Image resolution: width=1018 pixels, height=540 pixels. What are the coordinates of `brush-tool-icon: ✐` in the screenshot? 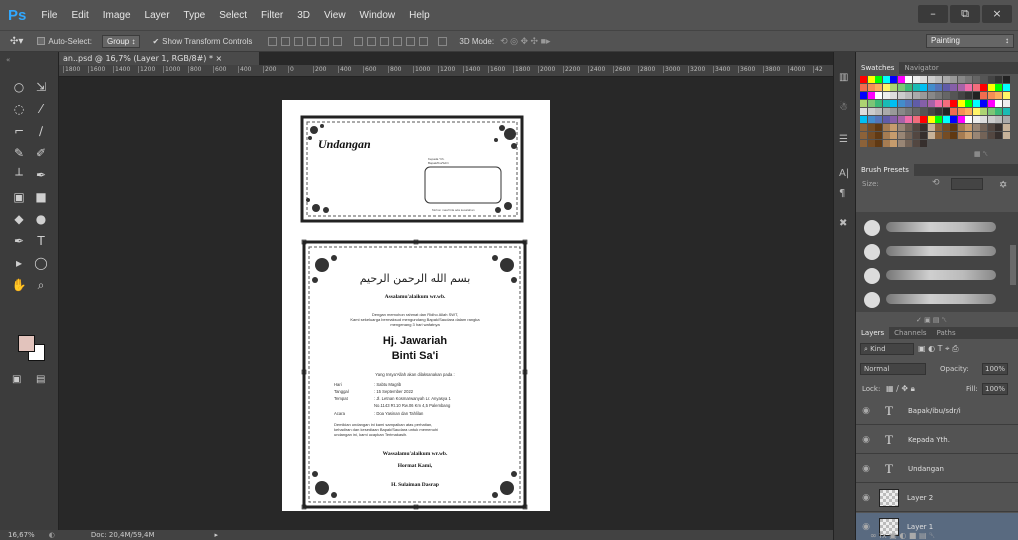 It's located at (41, 153).